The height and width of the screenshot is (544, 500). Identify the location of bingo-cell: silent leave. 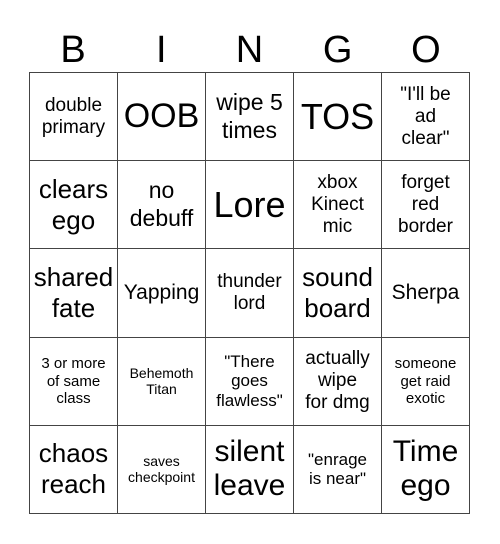
(250, 469).